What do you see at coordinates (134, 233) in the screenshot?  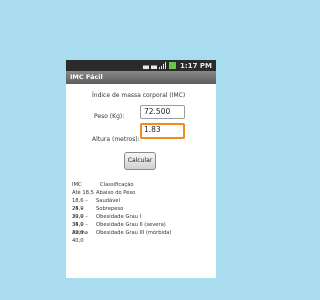 I see `table-cell-class: Obesidade Grau III (mórbida)` at bounding box center [134, 233].